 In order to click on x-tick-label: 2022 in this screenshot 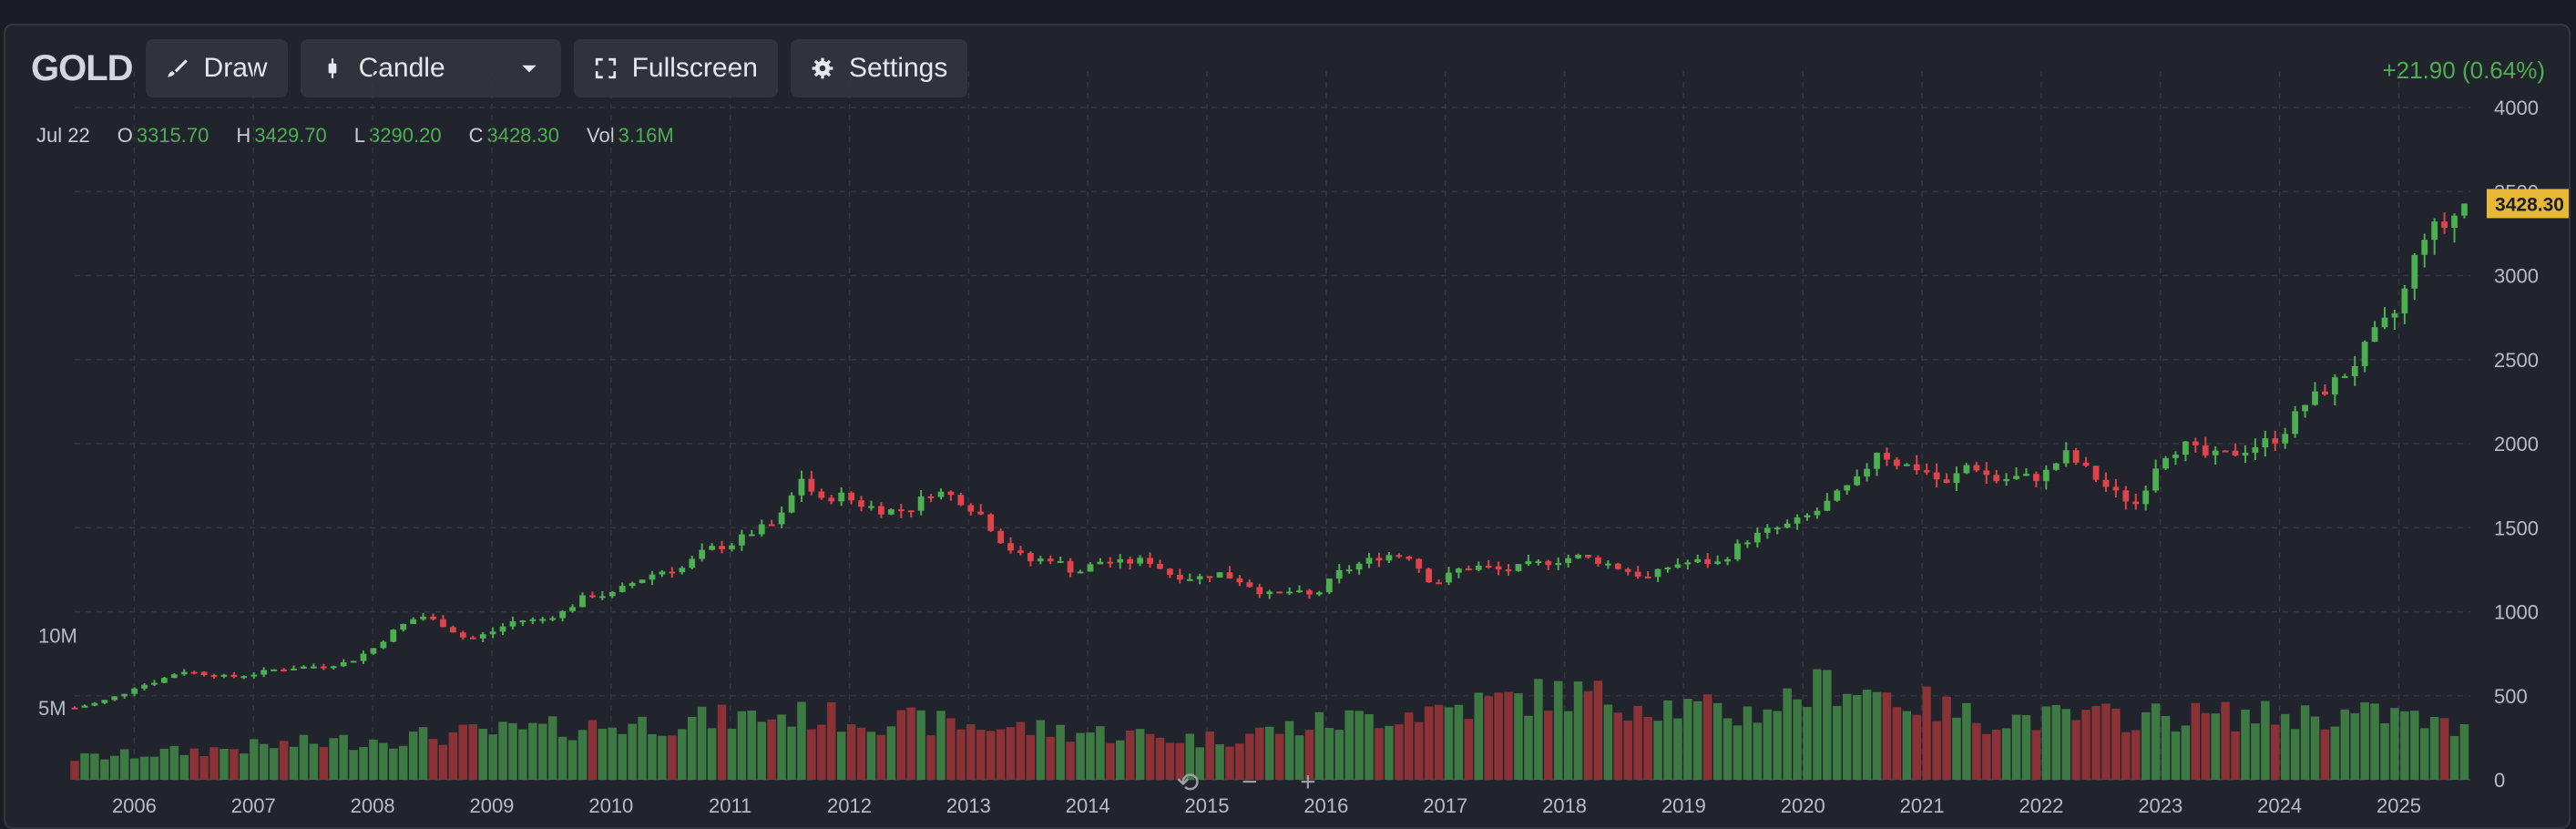, I will do `click(2041, 805)`.